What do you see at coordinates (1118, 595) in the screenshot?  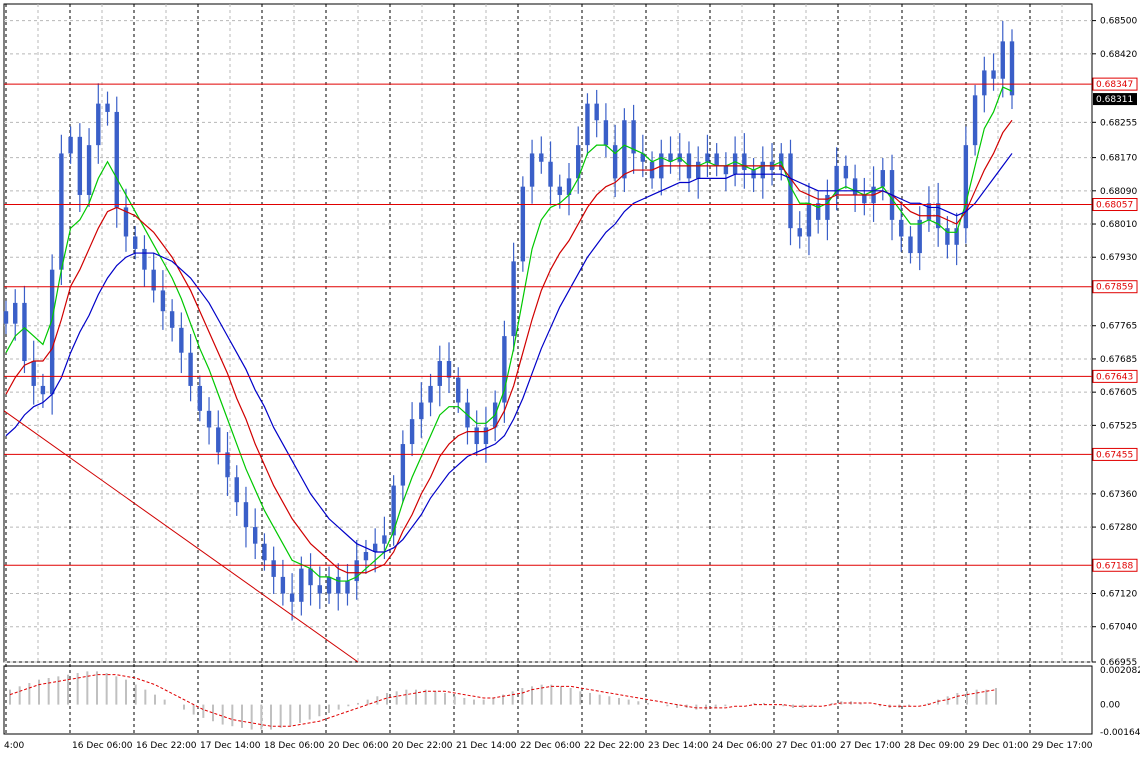 I see `price-axis-label: 0.67120` at bounding box center [1118, 595].